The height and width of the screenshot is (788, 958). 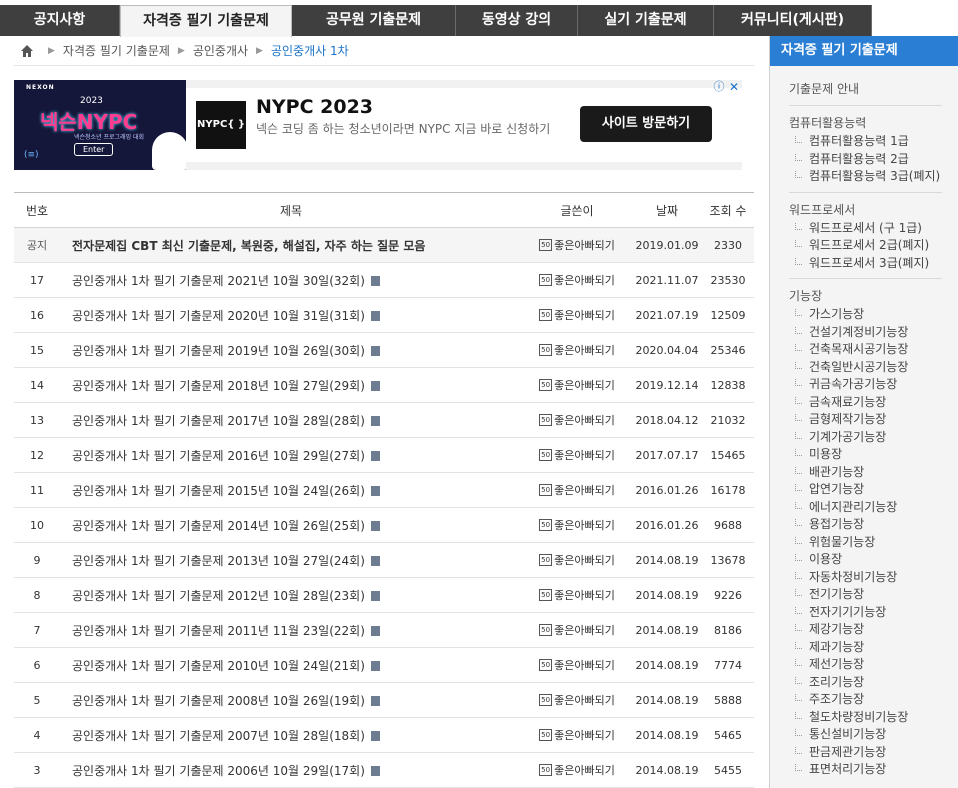 What do you see at coordinates (719, 87) in the screenshot?
I see `ad-info-icon: ⓘ` at bounding box center [719, 87].